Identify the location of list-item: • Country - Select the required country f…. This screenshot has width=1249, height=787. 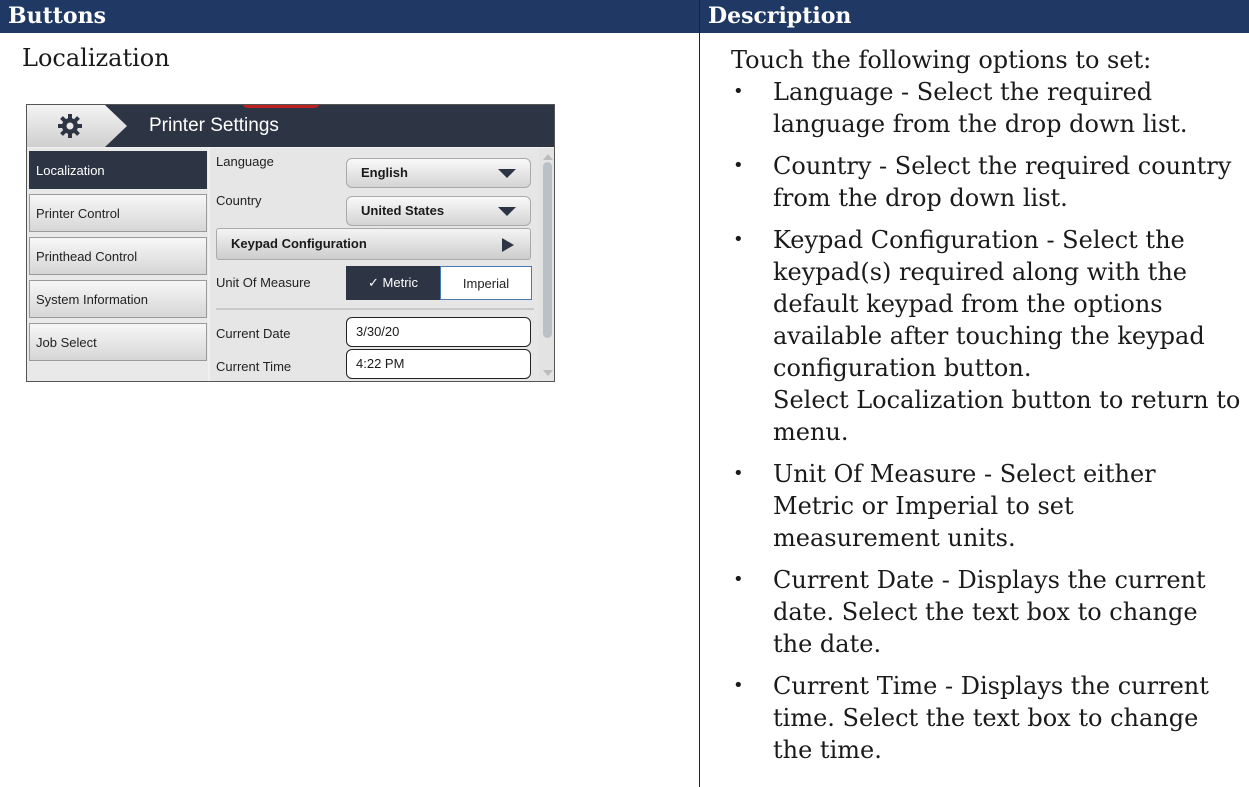
(982, 182).